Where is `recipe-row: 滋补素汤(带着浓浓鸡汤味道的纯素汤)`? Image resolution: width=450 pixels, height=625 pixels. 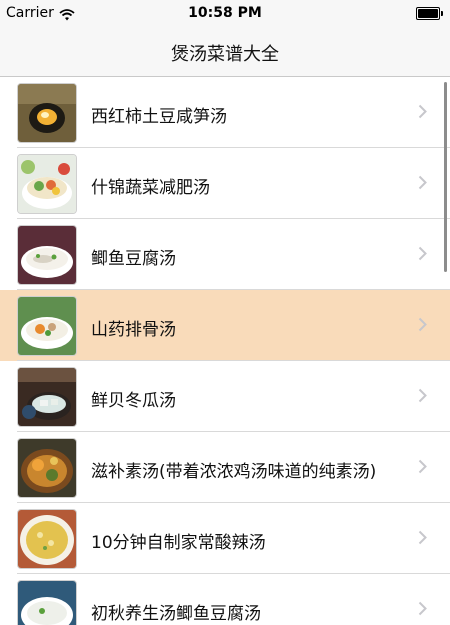 recipe-row: 滋补素汤(带着浓浓鸡汤味道的纯素汤) is located at coordinates (225, 467).